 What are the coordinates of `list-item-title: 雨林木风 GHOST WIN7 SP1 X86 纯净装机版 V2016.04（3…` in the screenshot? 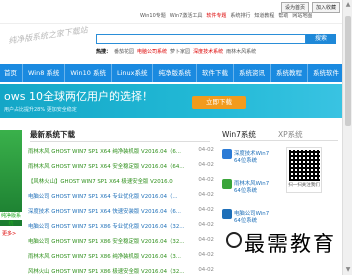 It's located at (104, 256).